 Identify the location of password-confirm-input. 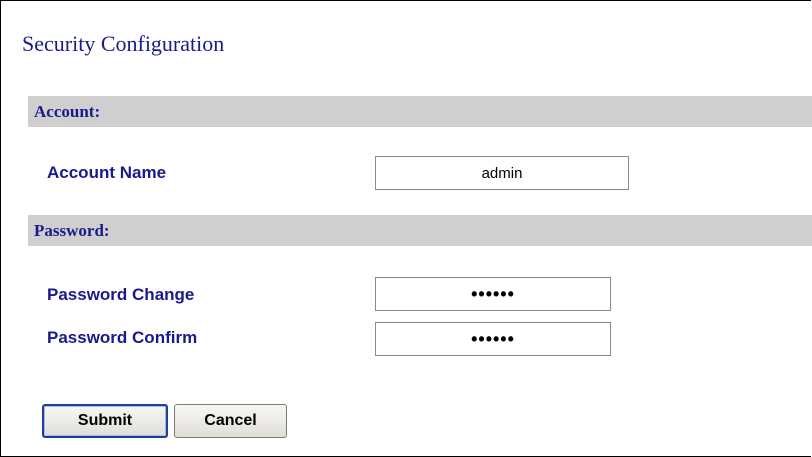
(493, 339).